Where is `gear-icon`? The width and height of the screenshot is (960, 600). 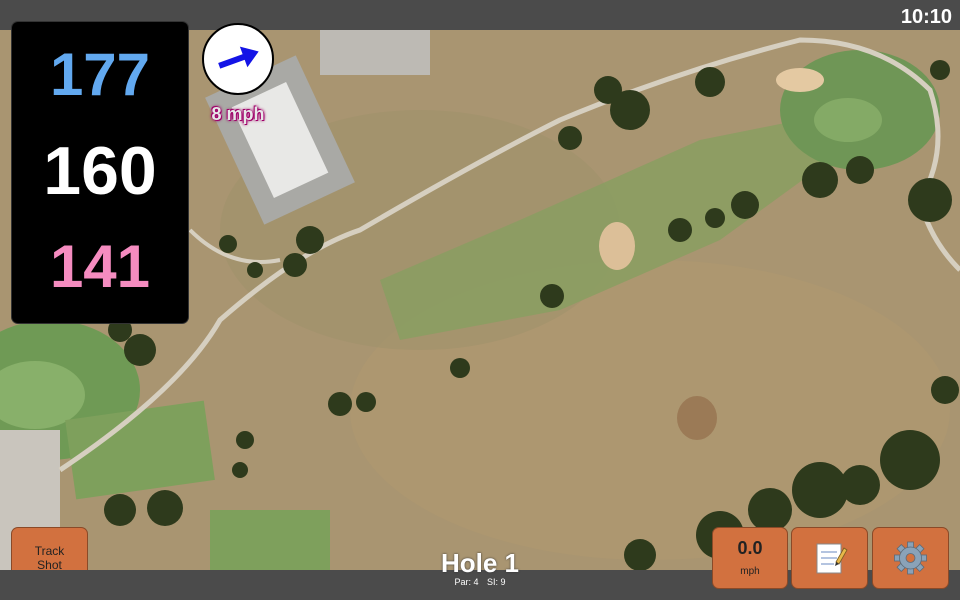
gear-icon is located at coordinates (910, 558).